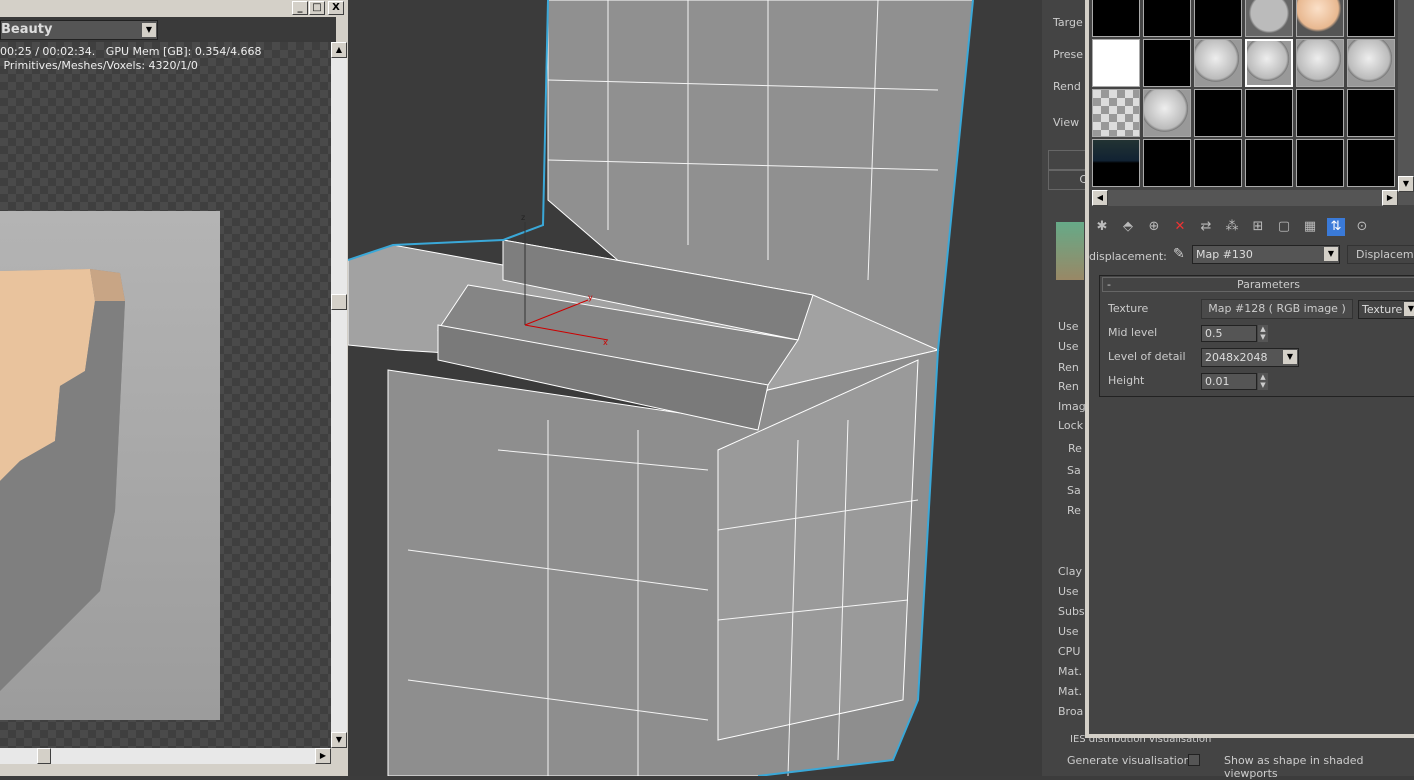  I want to click on slots-horizontal-scrollbar: ◀ ▶, so click(1245, 198).